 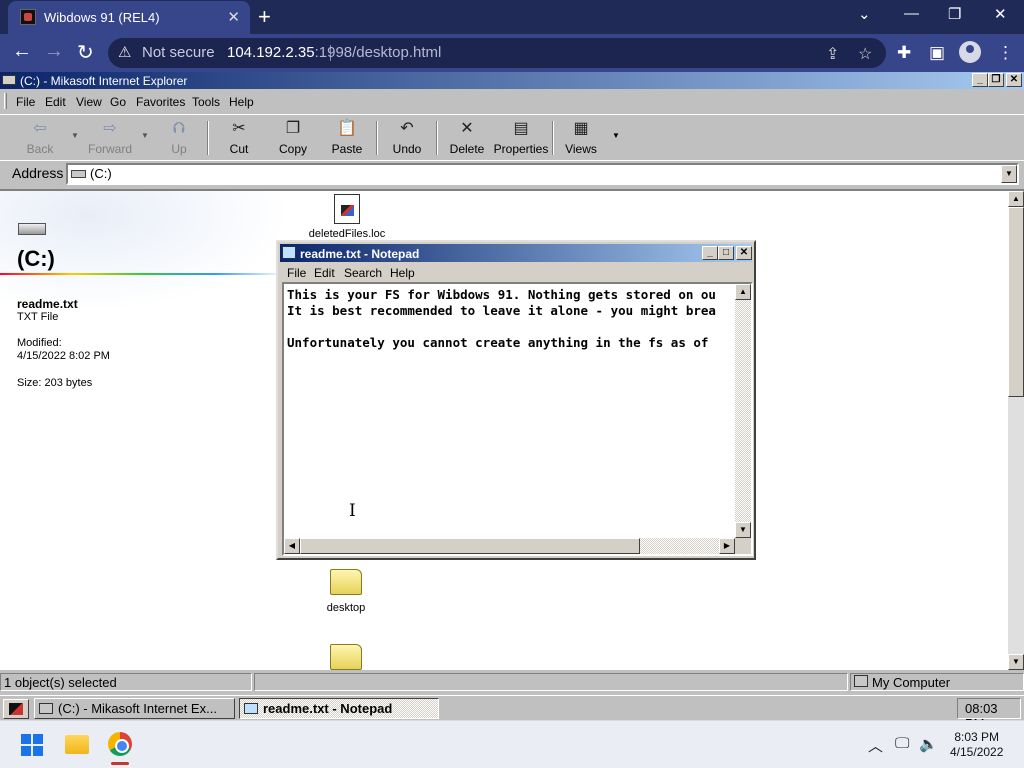 I want to click on os-clock: 8:03 PM 4/15/2022, so click(x=976, y=745).